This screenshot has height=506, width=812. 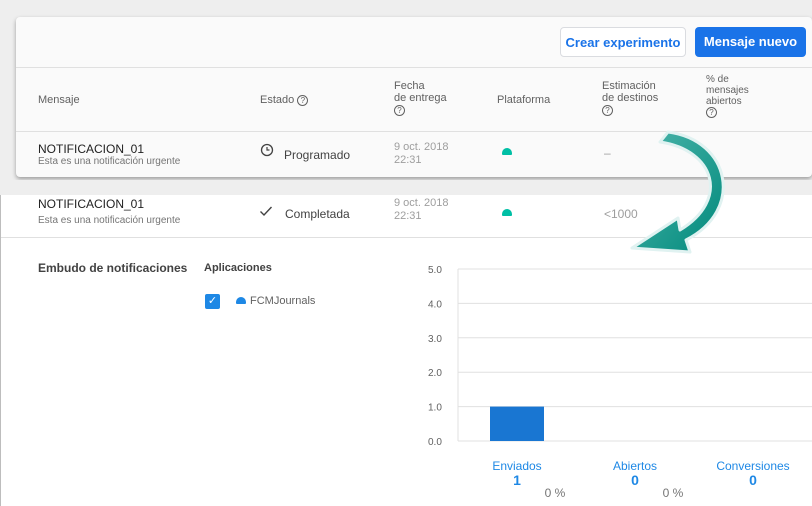 I want to click on y-tick-label: 2.0, so click(x=435, y=373).